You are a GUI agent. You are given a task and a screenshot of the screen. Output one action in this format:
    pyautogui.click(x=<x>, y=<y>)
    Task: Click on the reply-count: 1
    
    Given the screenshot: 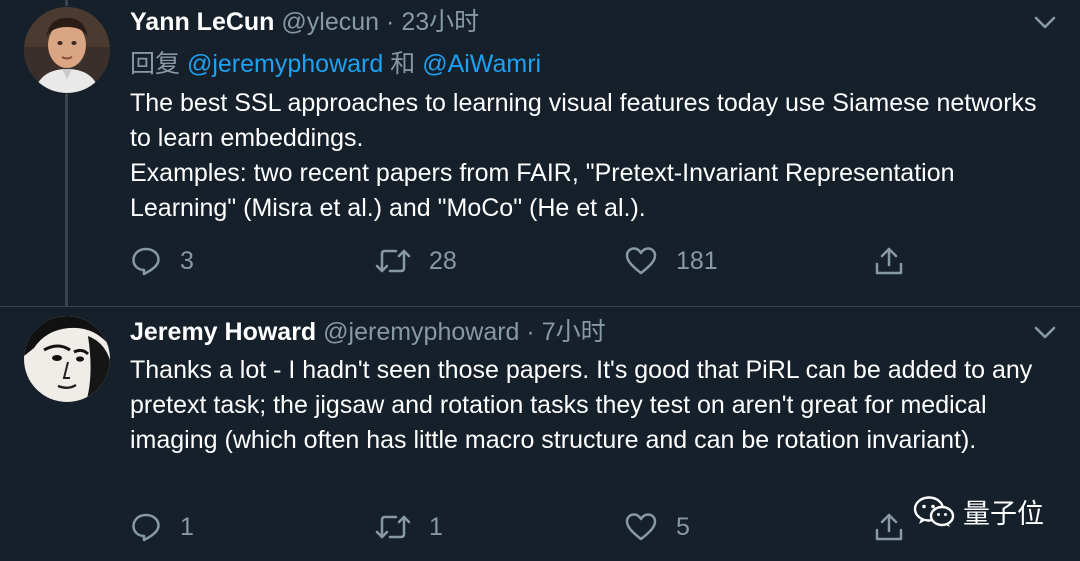 What is the action you would take?
    pyautogui.click(x=187, y=526)
    